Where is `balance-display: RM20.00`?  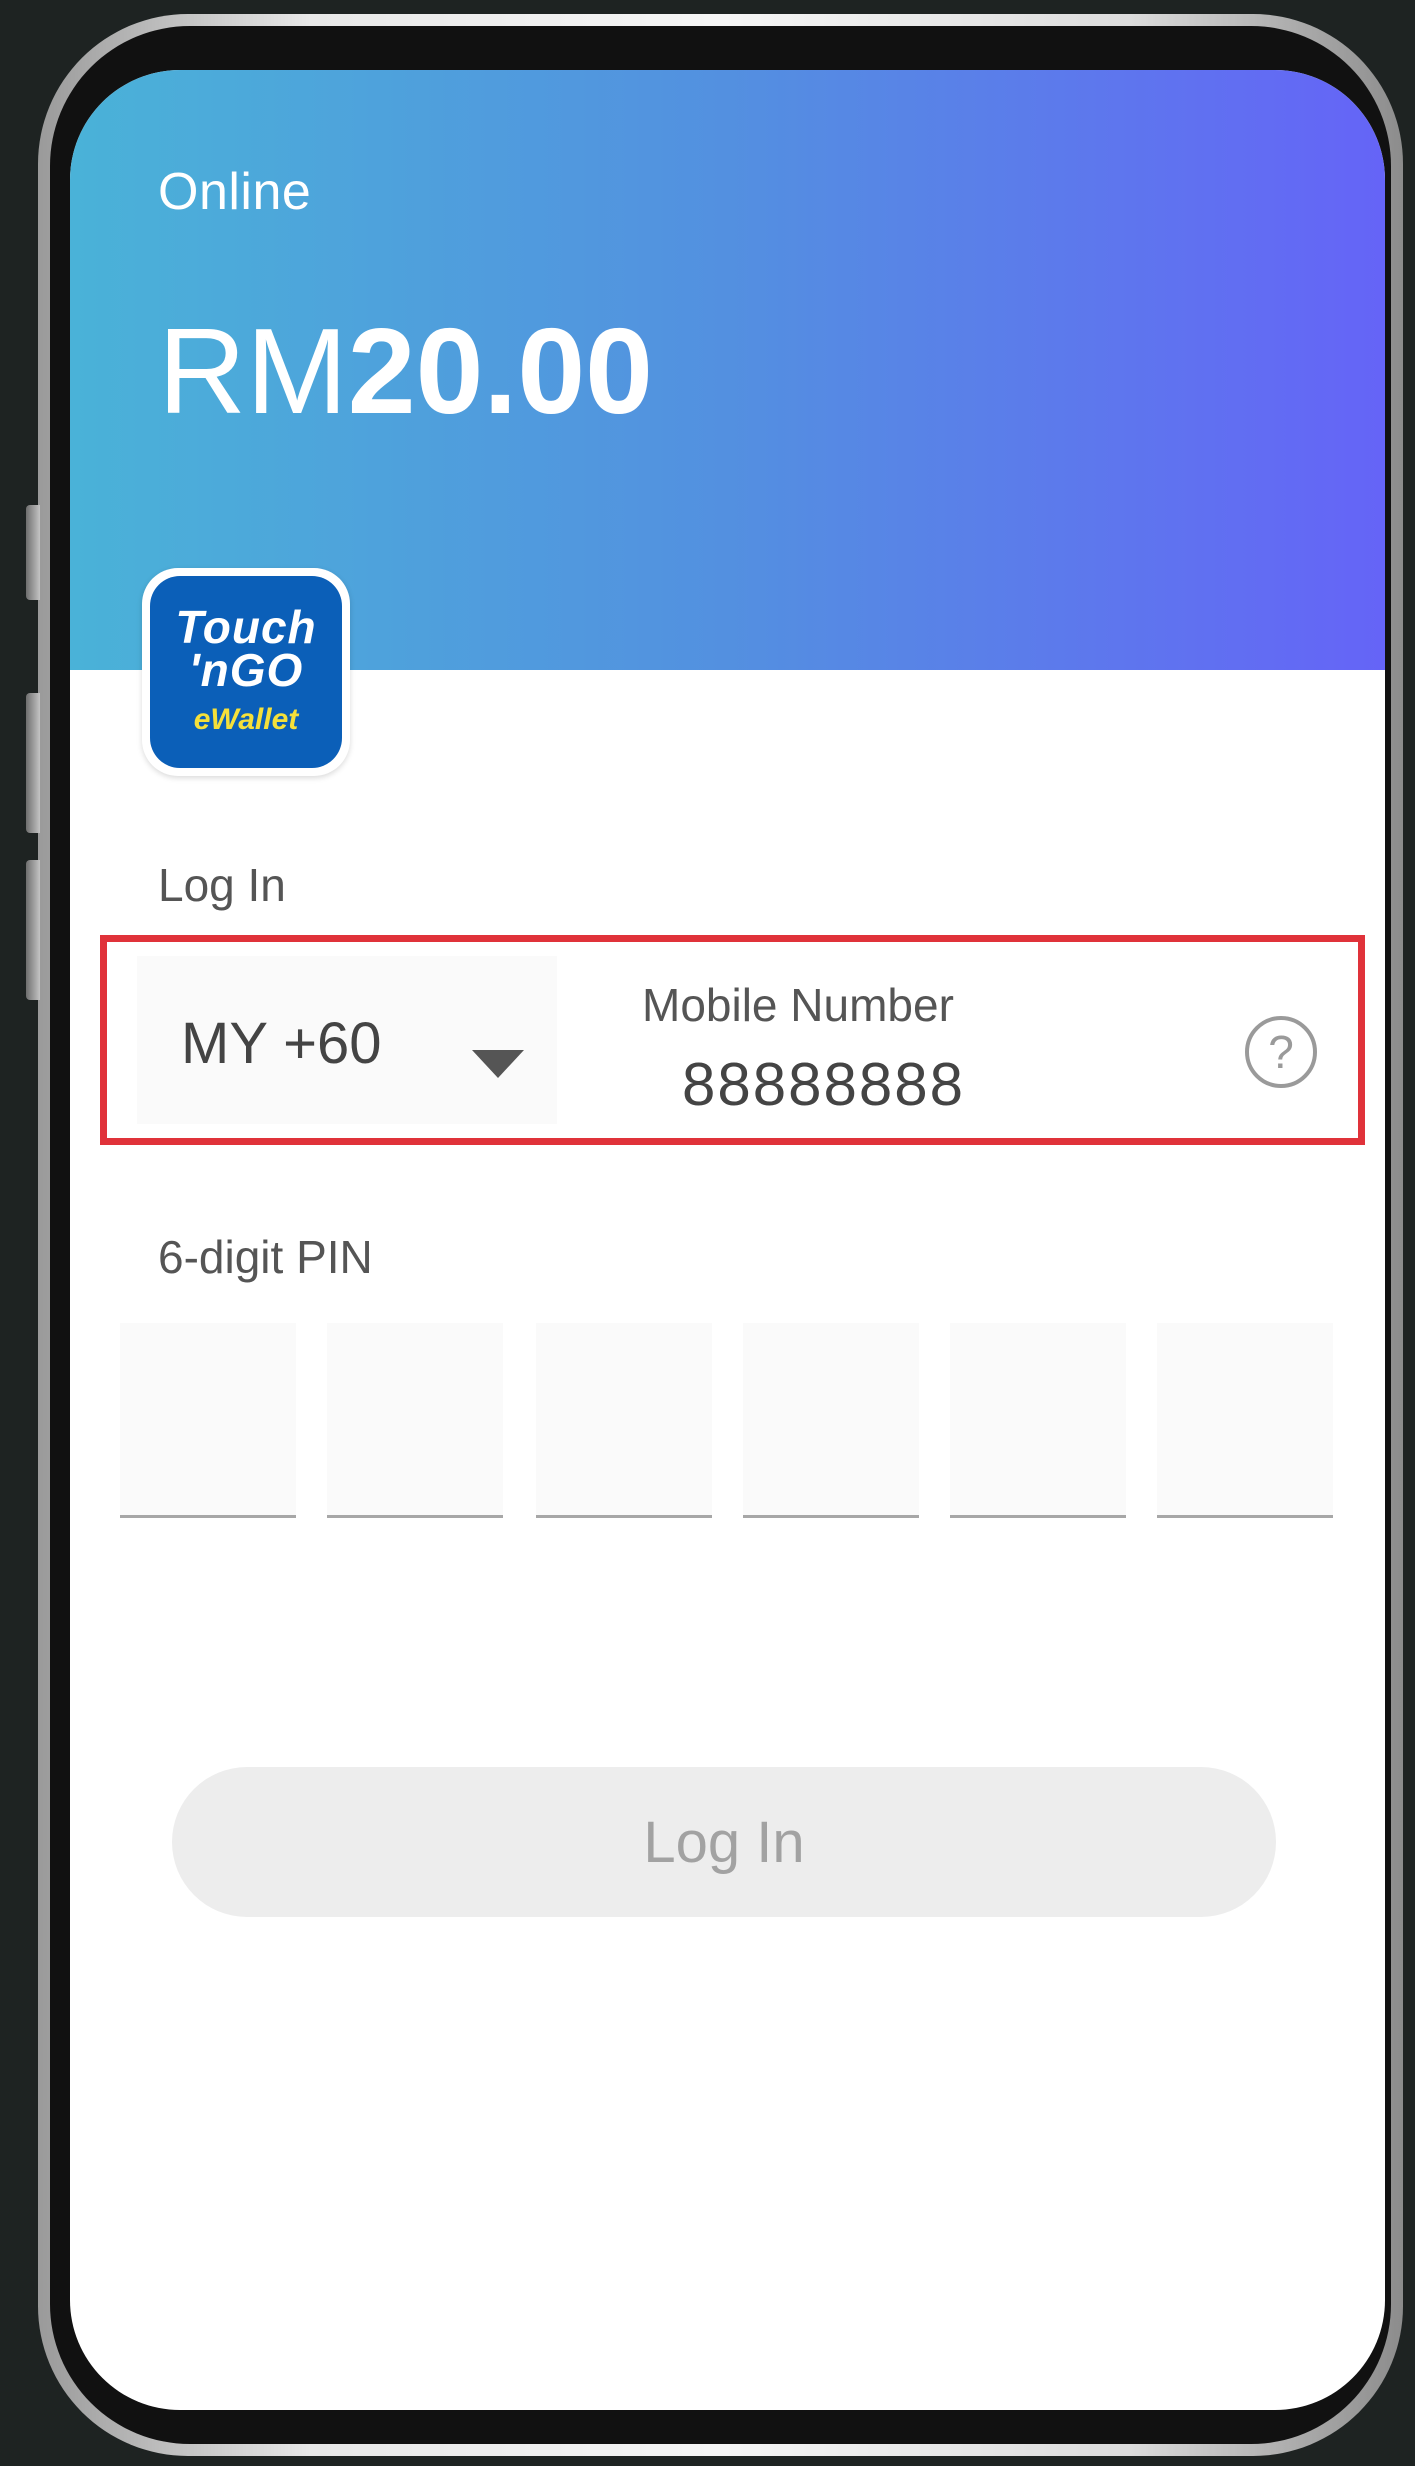
balance-display: RM20.00 is located at coordinates (405, 371).